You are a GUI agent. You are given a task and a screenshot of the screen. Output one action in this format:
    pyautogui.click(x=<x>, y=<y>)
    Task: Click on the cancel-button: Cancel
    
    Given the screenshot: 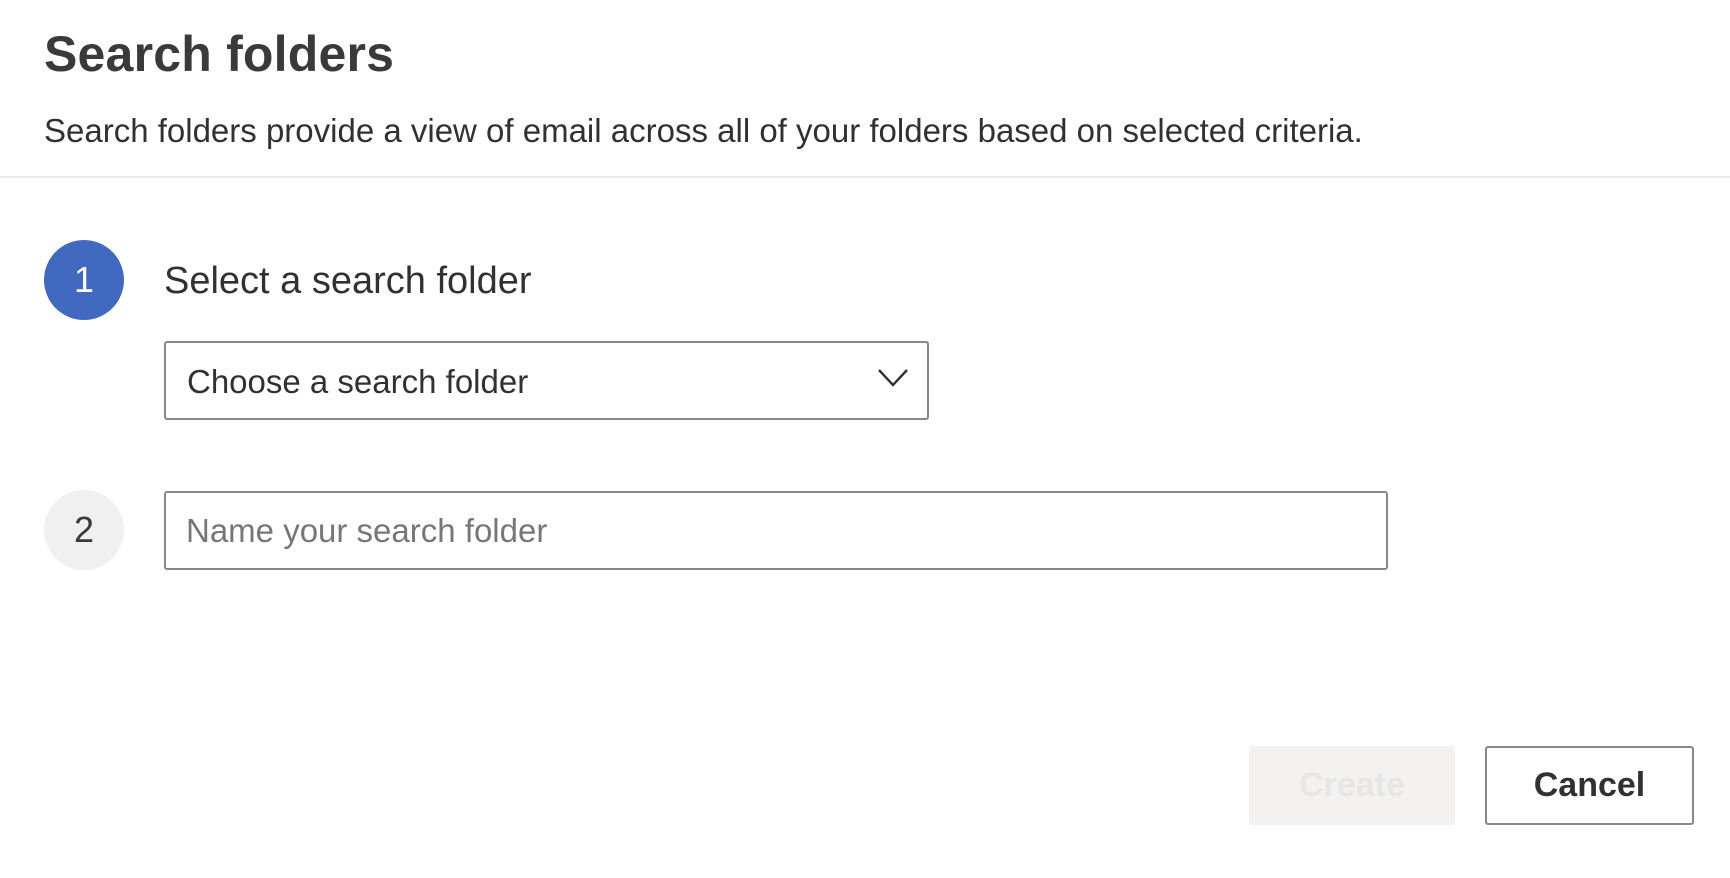 What is the action you would take?
    pyautogui.click(x=1589, y=785)
    